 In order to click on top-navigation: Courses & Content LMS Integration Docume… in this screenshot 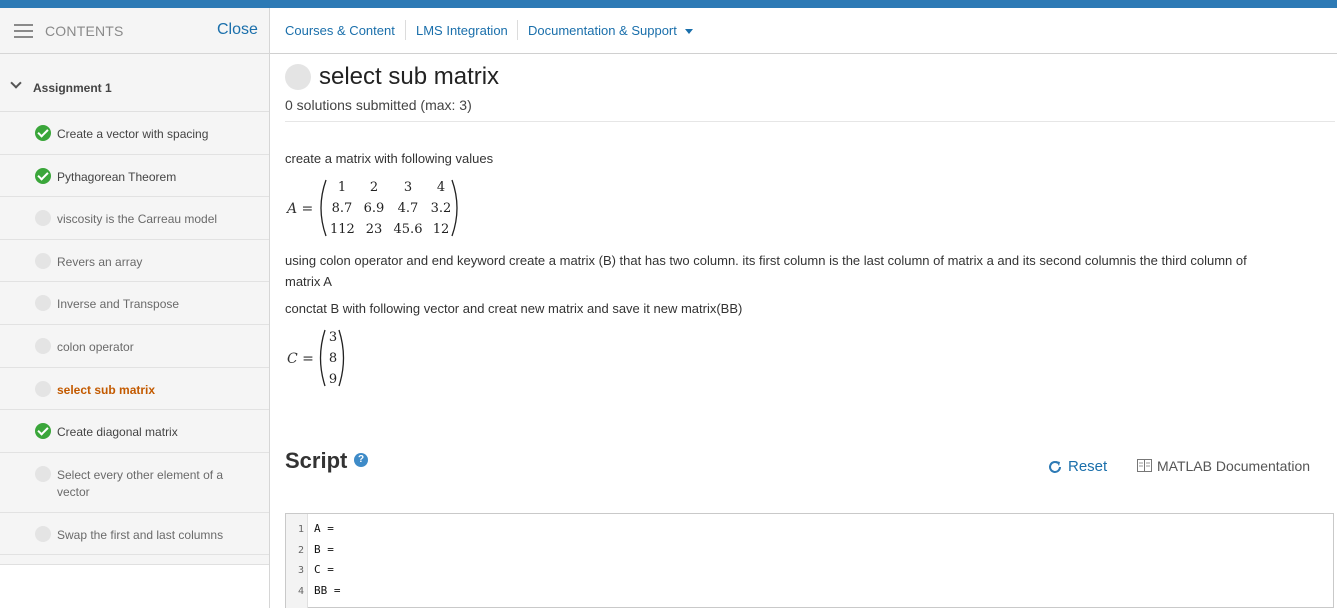, I will do `click(803, 31)`.